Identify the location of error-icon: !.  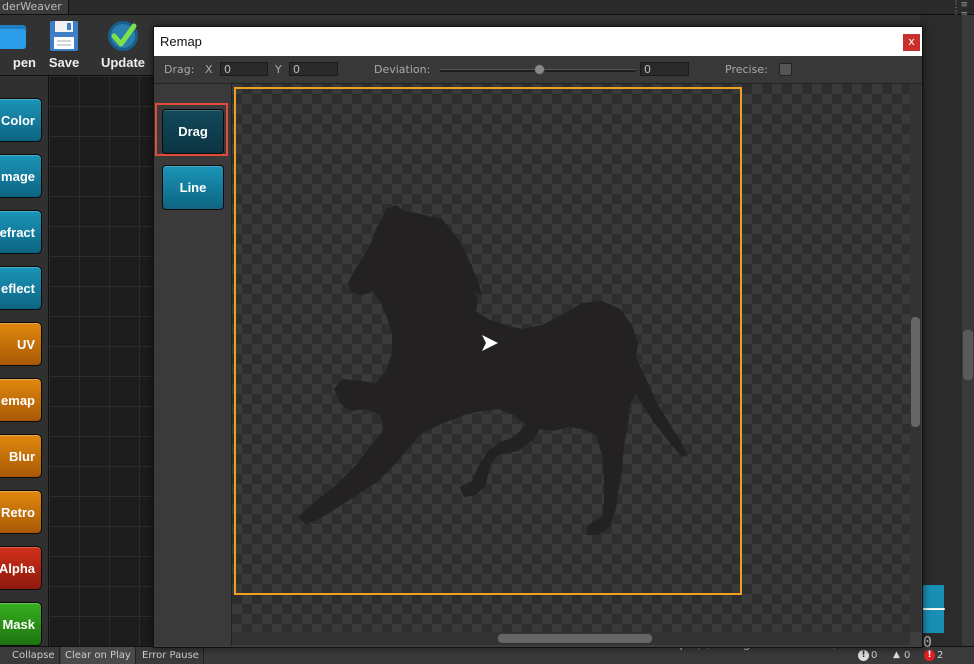
(929, 655).